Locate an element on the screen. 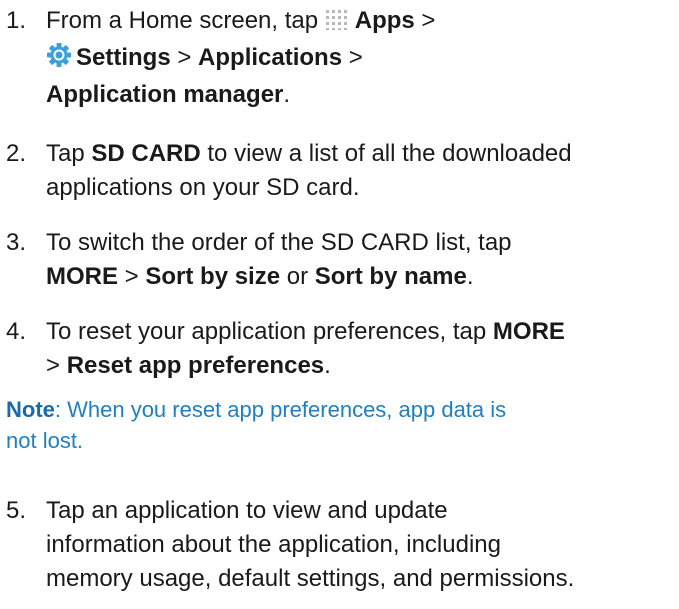  apps-label: Apps is located at coordinates (384, 20).